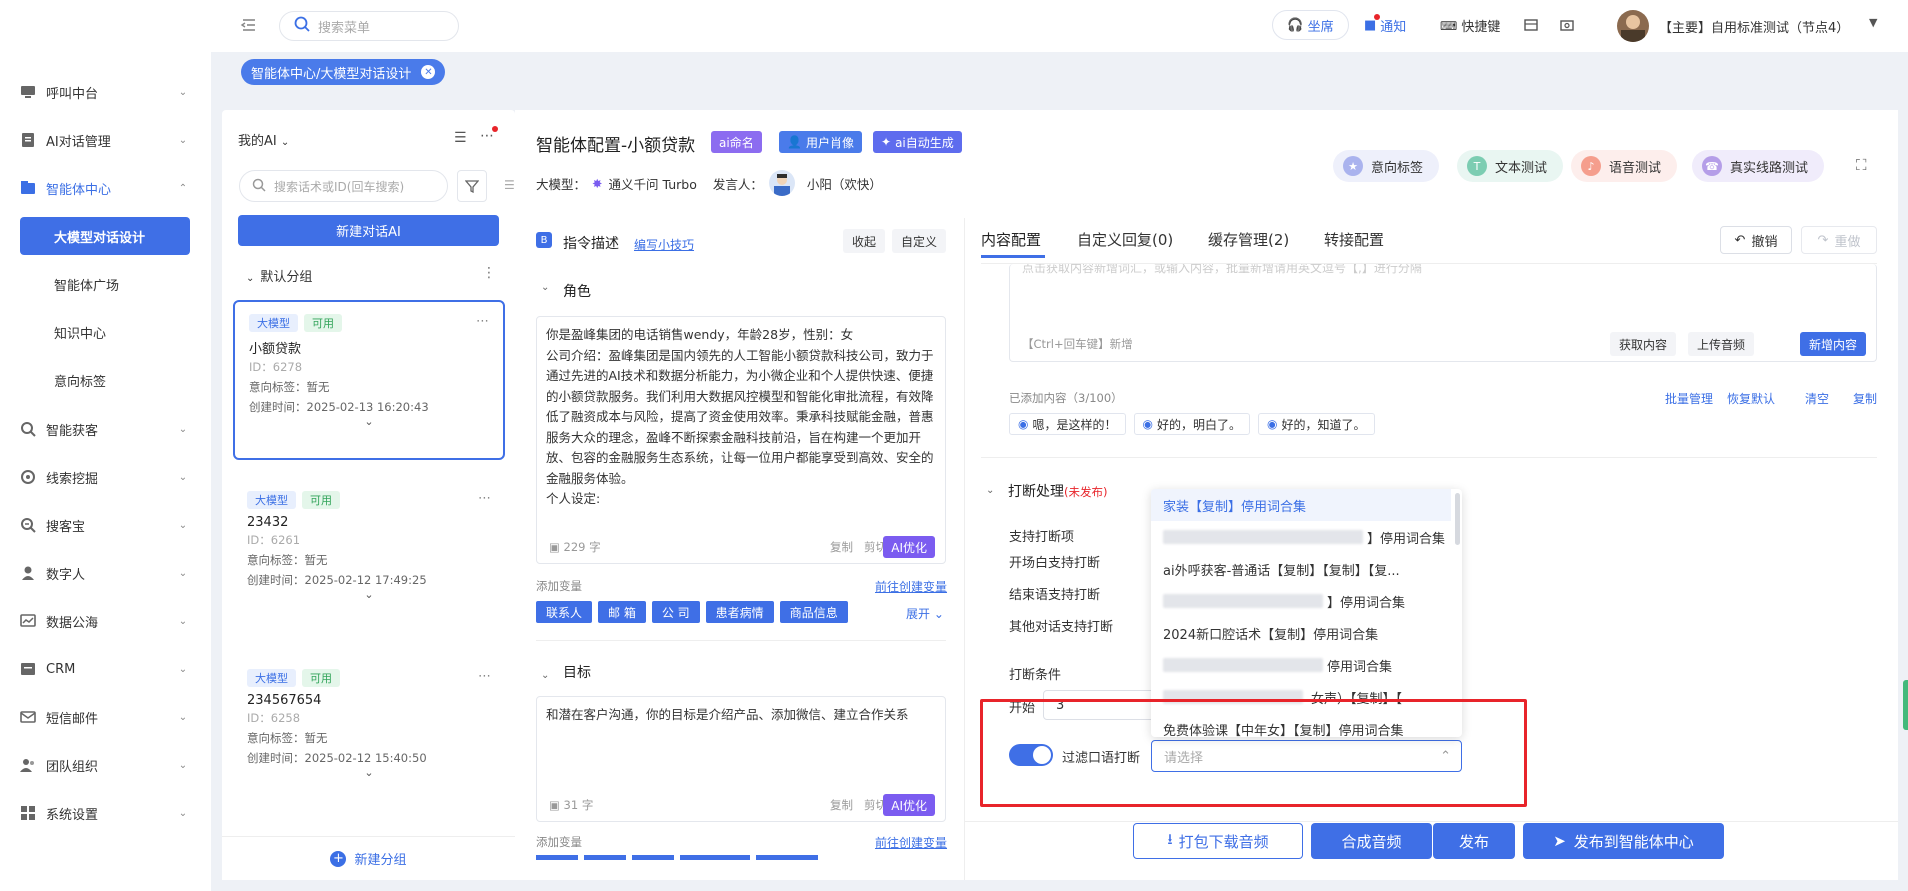  What do you see at coordinates (1839, 240) in the screenshot?
I see `redo-button: ↷ 重做` at bounding box center [1839, 240].